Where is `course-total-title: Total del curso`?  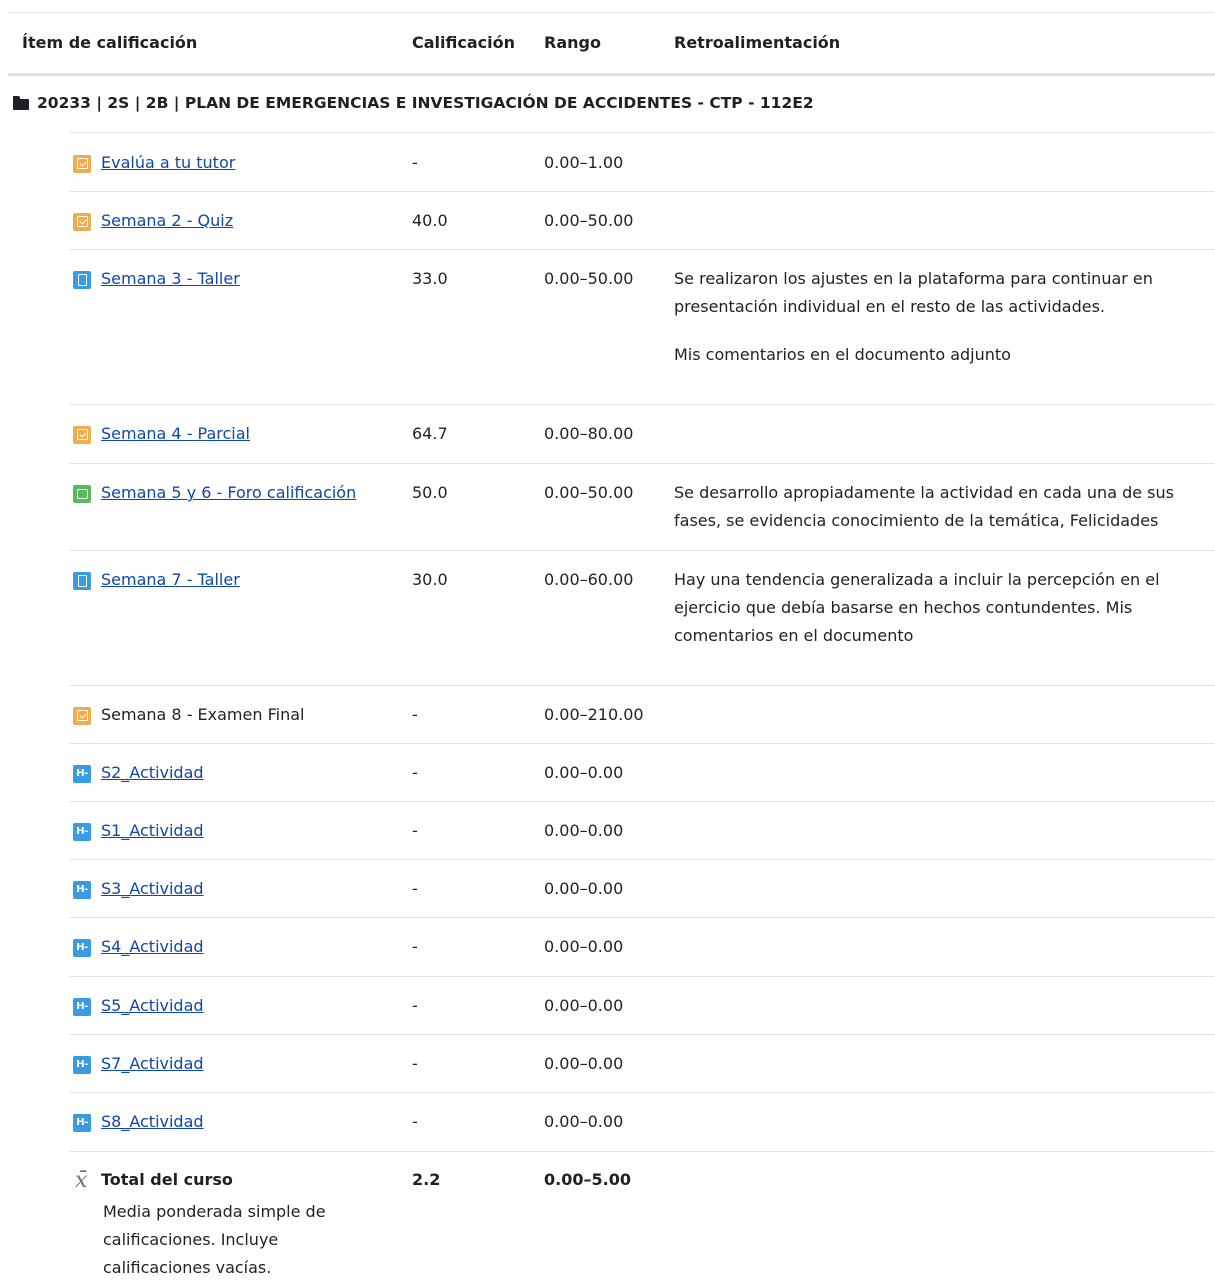 course-total-title: Total del curso is located at coordinates (167, 1179).